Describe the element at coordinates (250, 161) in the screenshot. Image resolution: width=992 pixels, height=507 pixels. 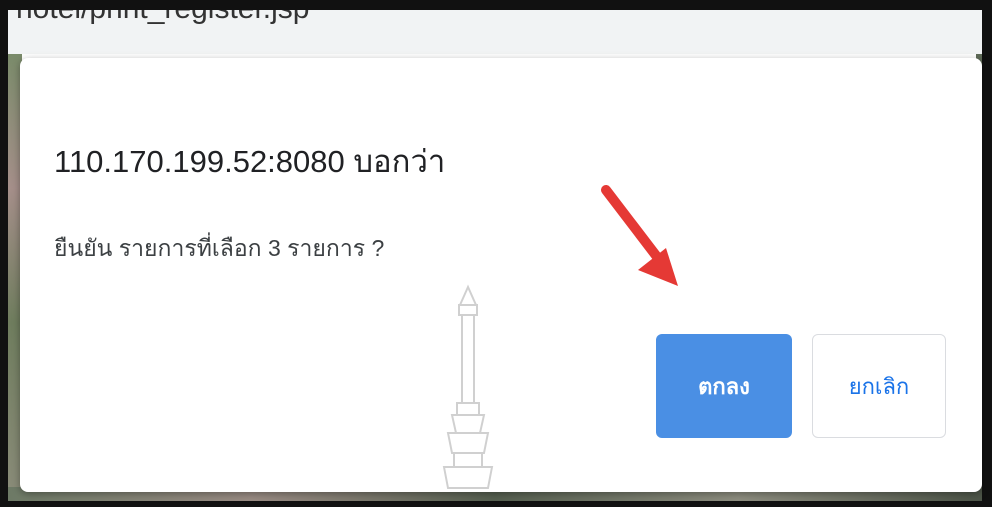
I see `dialog-title: 110.170.199.52:8080 บอกว่า` at that location.